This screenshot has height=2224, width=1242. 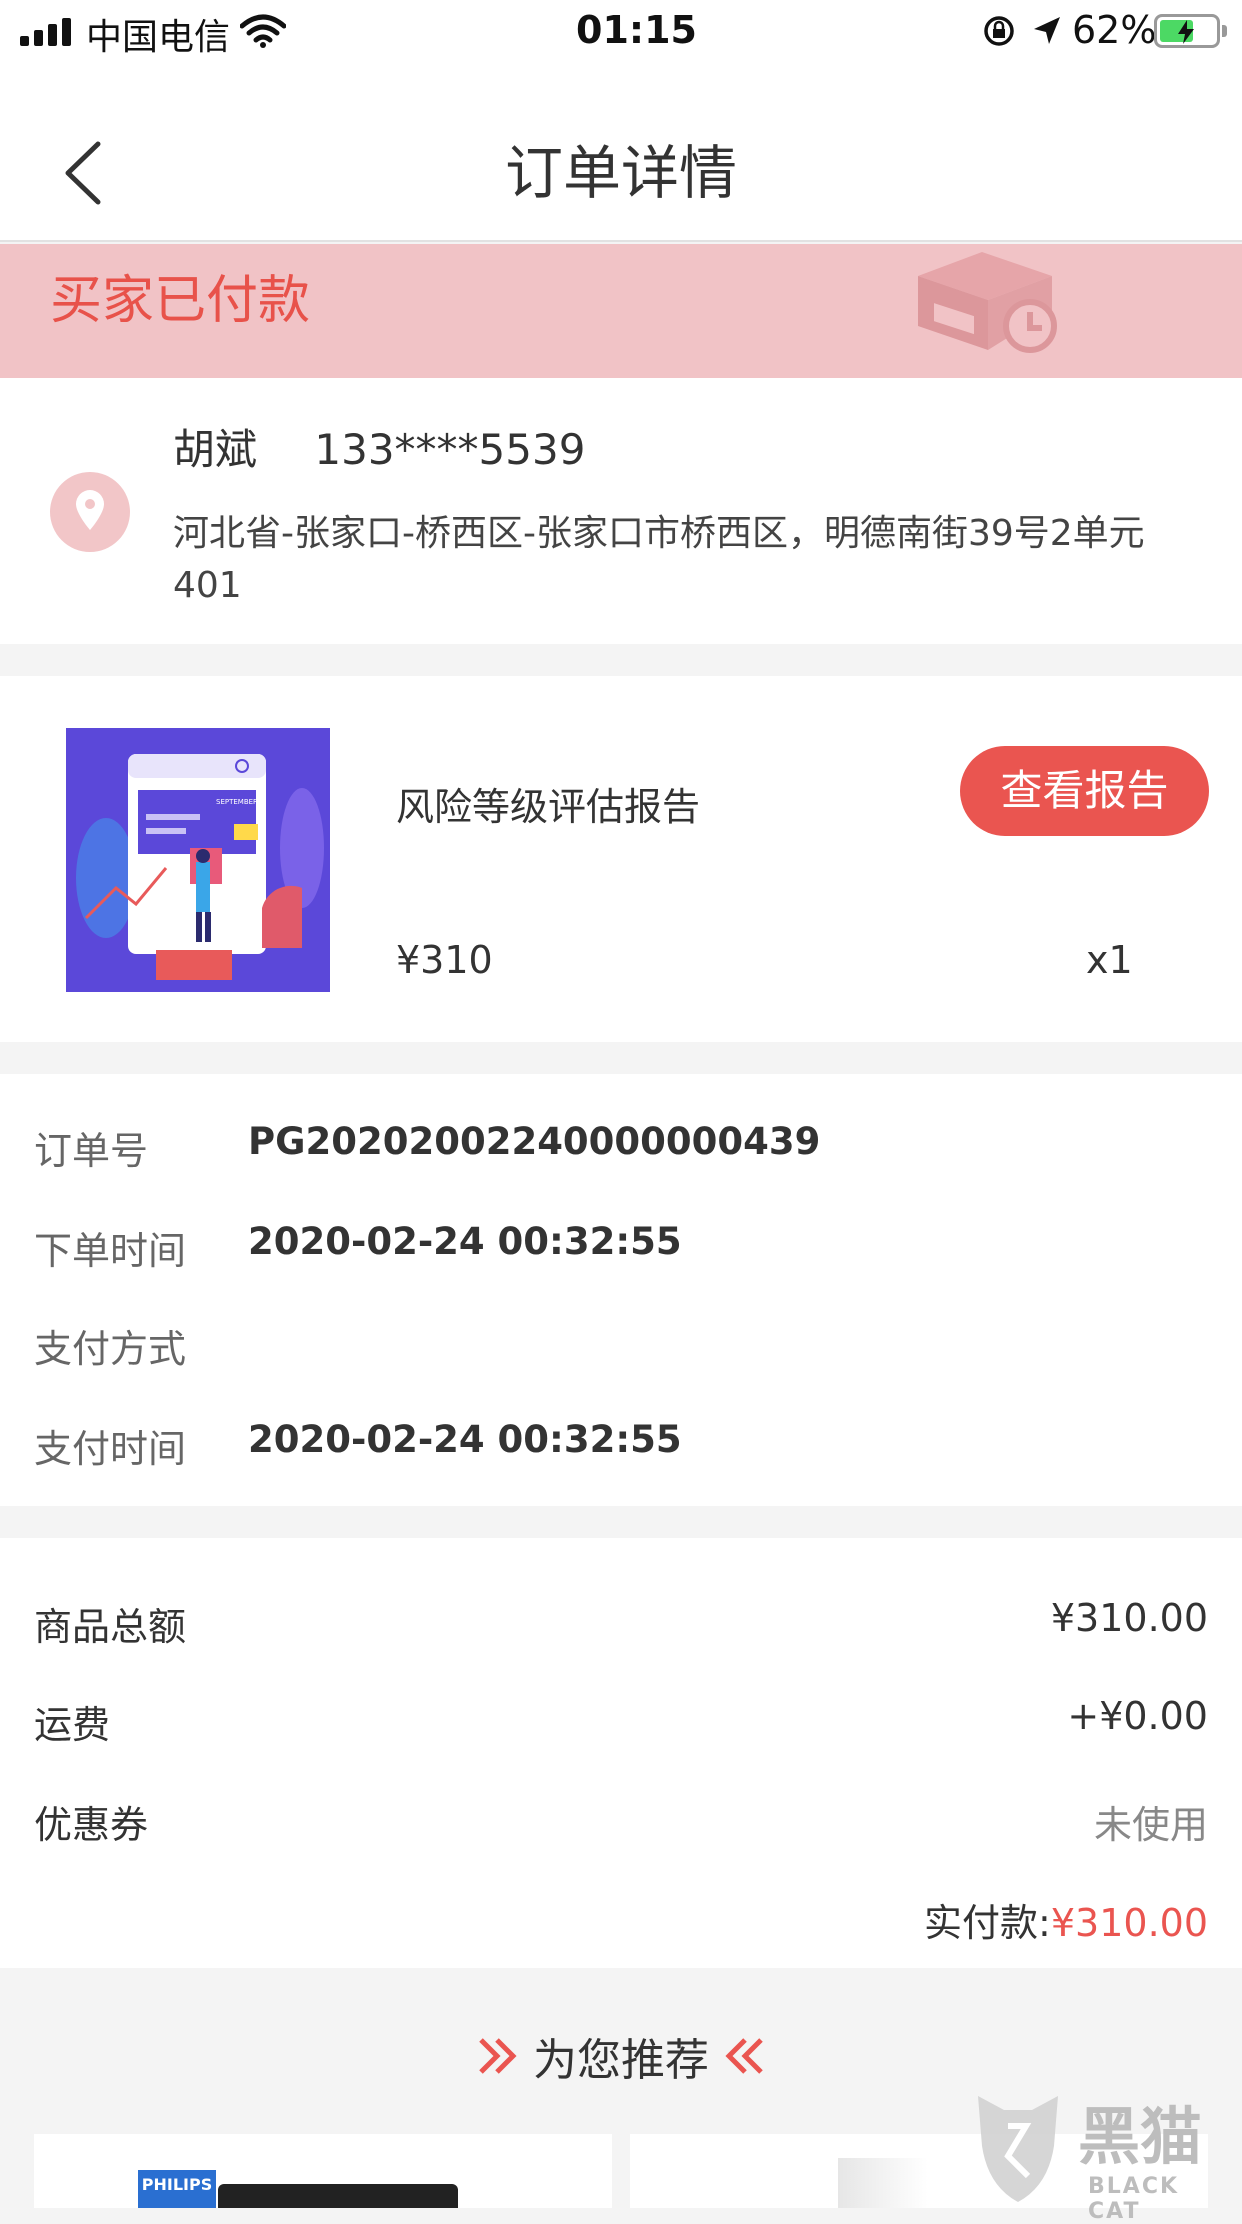 What do you see at coordinates (1134, 2199) in the screenshot?
I see `watermark-sub: BLACK CAT` at bounding box center [1134, 2199].